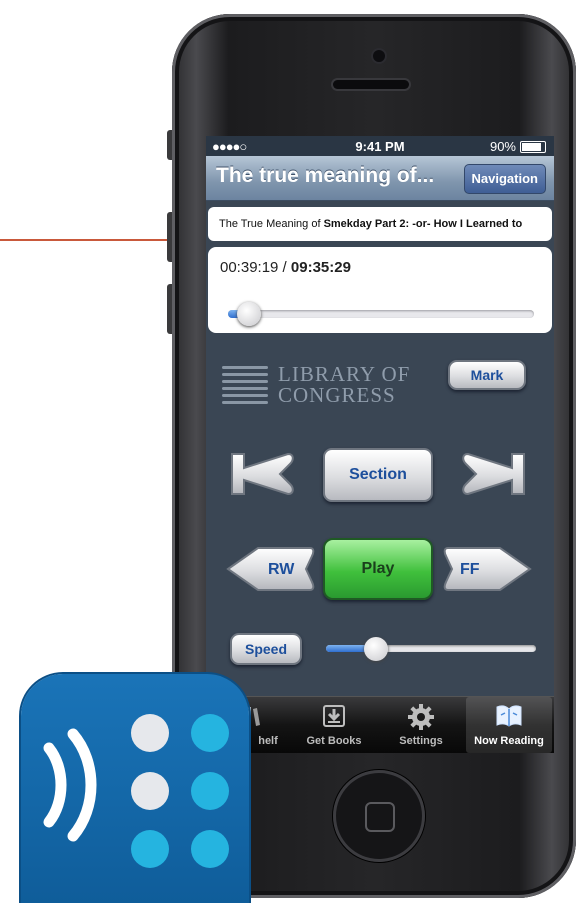  I want to click on logo-line-1: LIBRARY OF, so click(344, 374).